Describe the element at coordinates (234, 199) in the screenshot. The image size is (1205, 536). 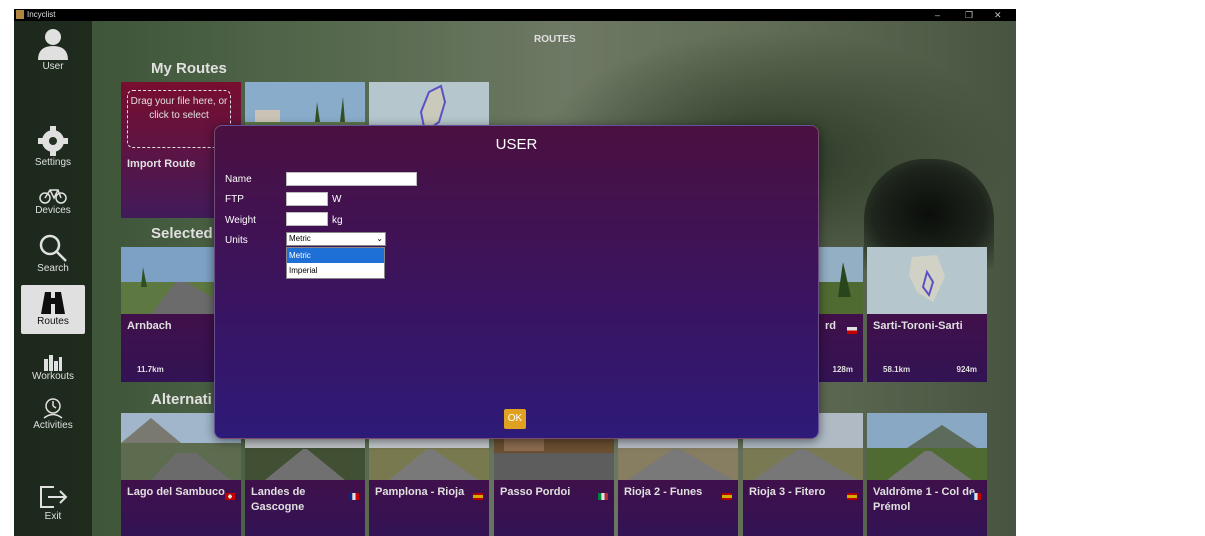
I see `ftp-label: FTP` at that location.